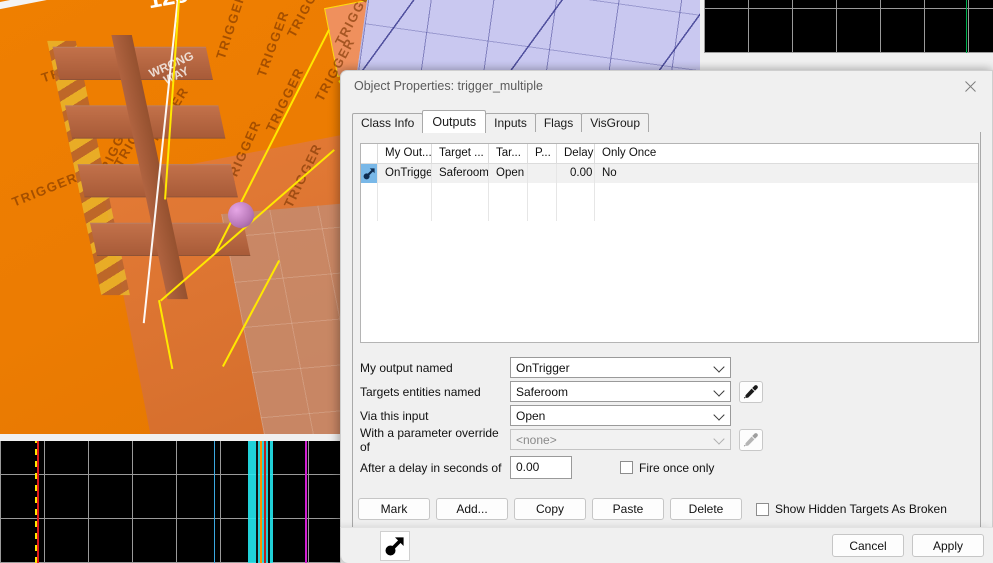  I want to click on tab-strip: Class Info Outputs Inputs Flags VisGroup, so click(672, 121).